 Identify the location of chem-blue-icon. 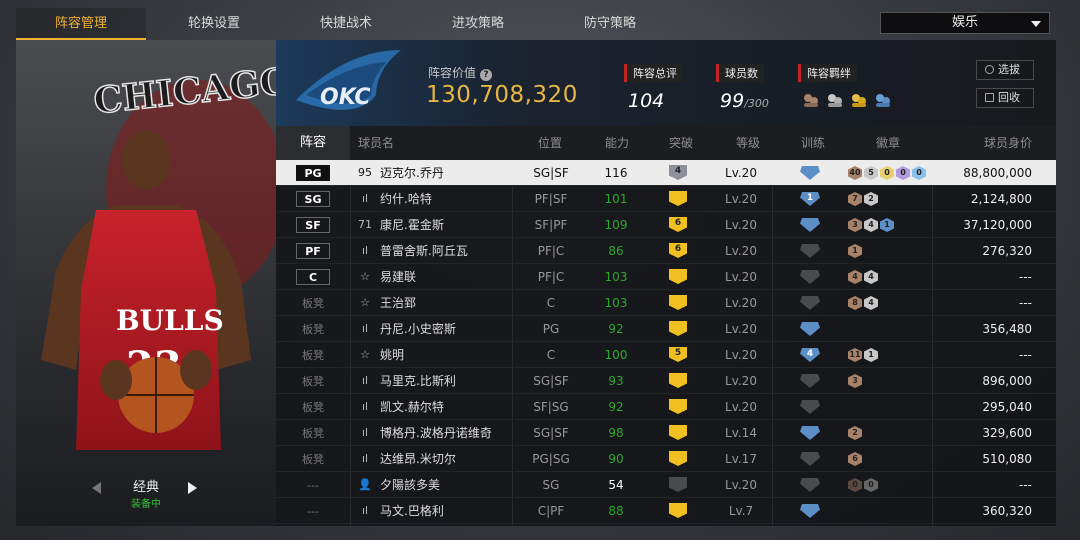
(883, 100).